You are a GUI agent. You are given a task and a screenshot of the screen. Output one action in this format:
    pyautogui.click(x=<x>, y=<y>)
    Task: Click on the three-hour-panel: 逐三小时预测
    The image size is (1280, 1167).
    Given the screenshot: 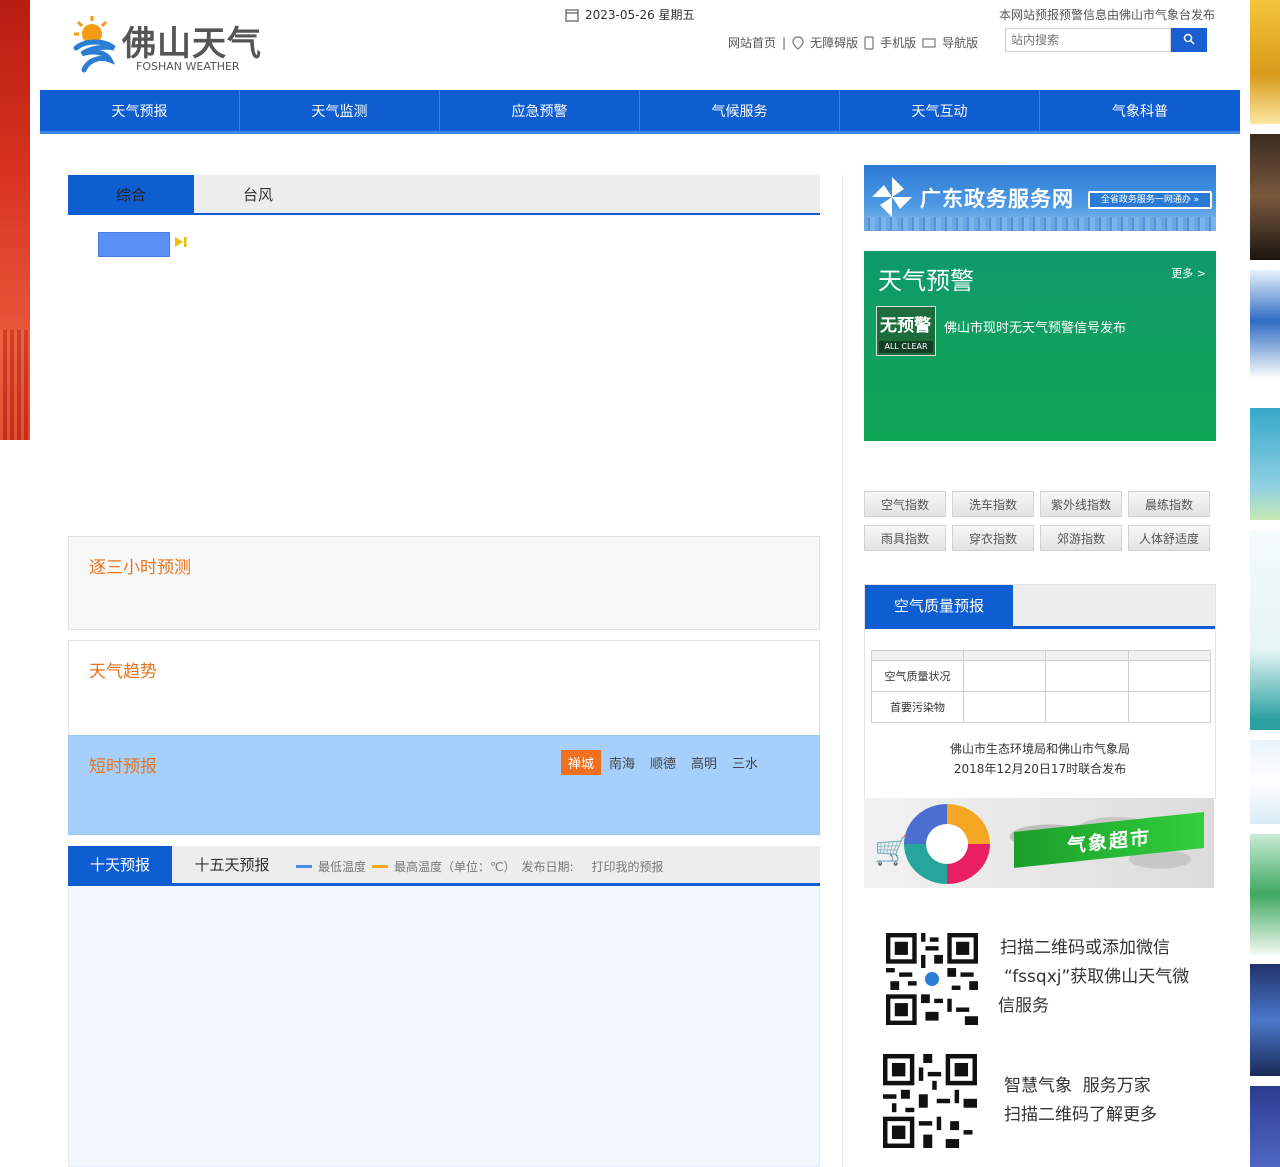 What is the action you would take?
    pyautogui.click(x=444, y=583)
    